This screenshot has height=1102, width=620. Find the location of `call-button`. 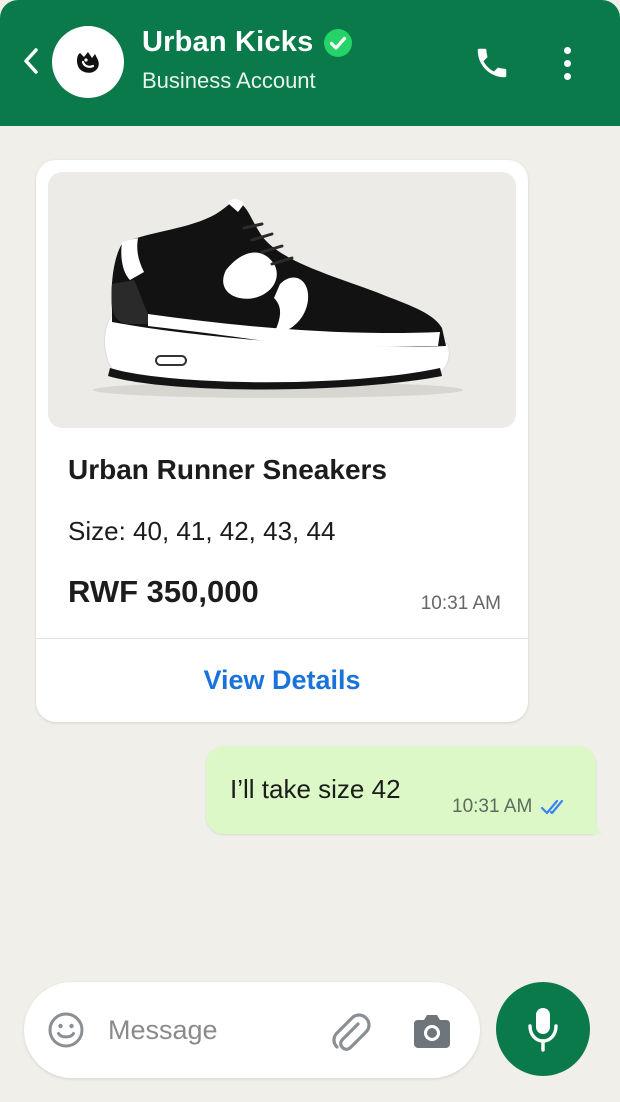

call-button is located at coordinates (492, 63).